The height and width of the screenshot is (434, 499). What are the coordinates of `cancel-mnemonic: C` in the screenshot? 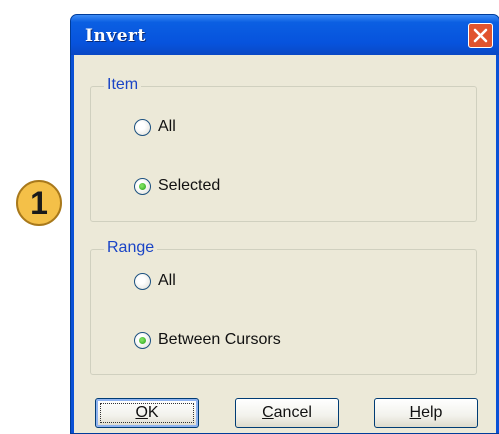 It's located at (268, 412).